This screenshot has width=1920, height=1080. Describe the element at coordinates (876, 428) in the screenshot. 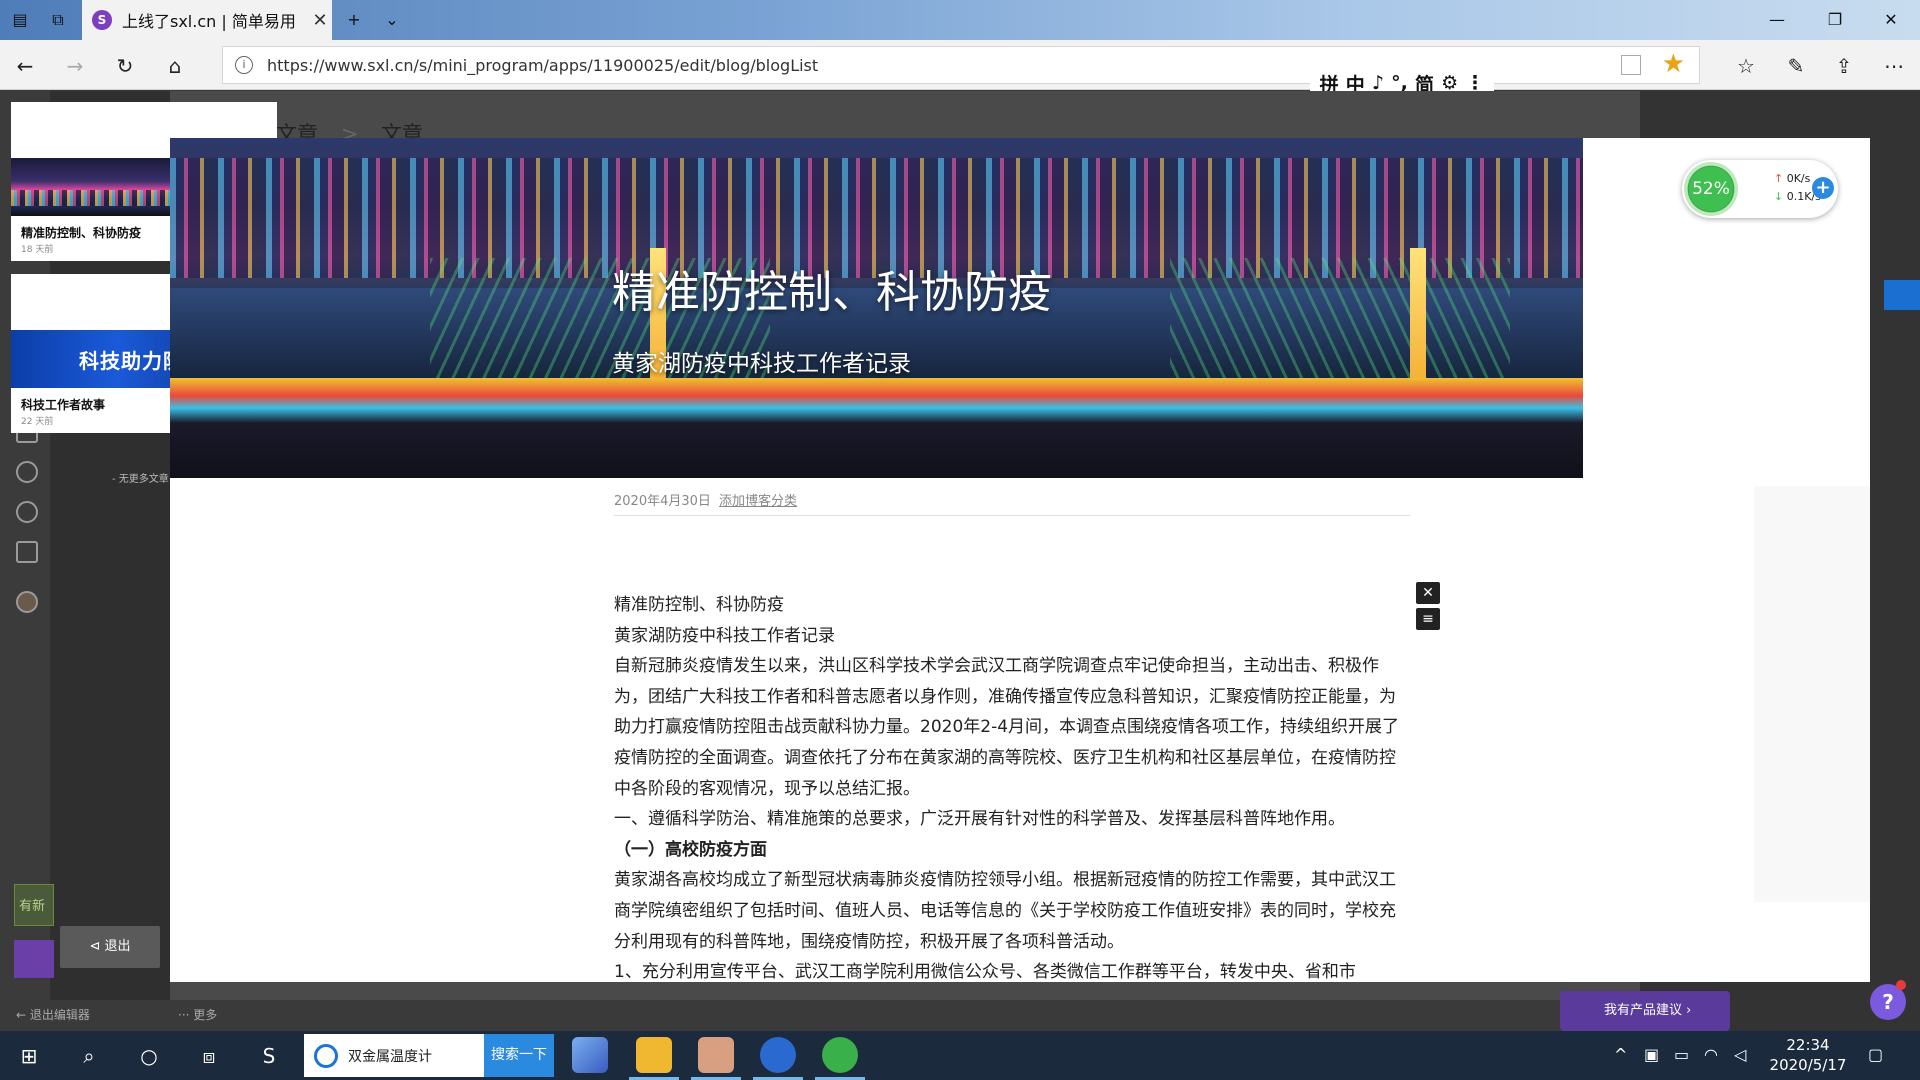

I see `hero-bridge` at that location.